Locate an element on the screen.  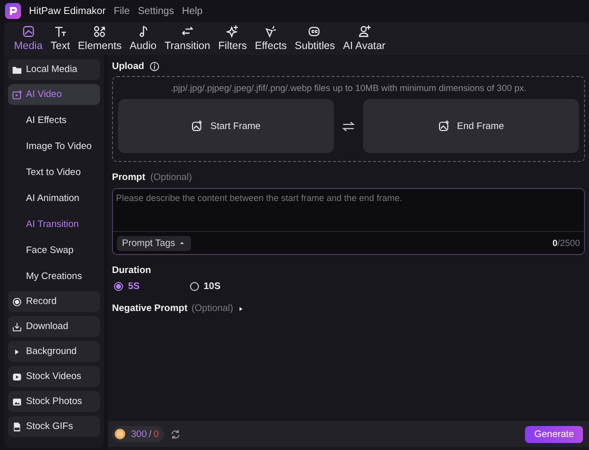
play-icon is located at coordinates (17, 377).